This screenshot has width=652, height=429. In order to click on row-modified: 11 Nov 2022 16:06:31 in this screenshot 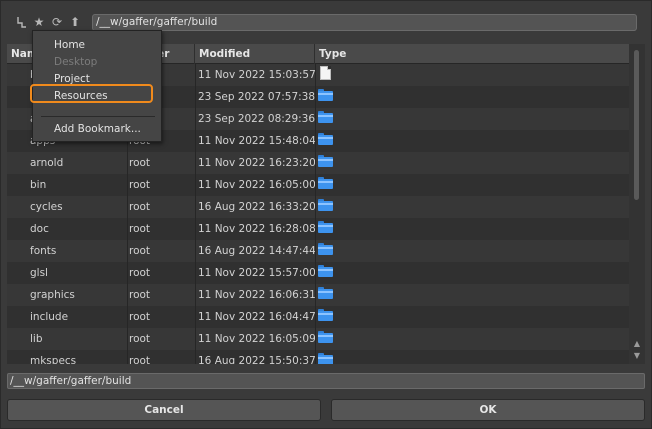, I will do `click(257, 295)`.